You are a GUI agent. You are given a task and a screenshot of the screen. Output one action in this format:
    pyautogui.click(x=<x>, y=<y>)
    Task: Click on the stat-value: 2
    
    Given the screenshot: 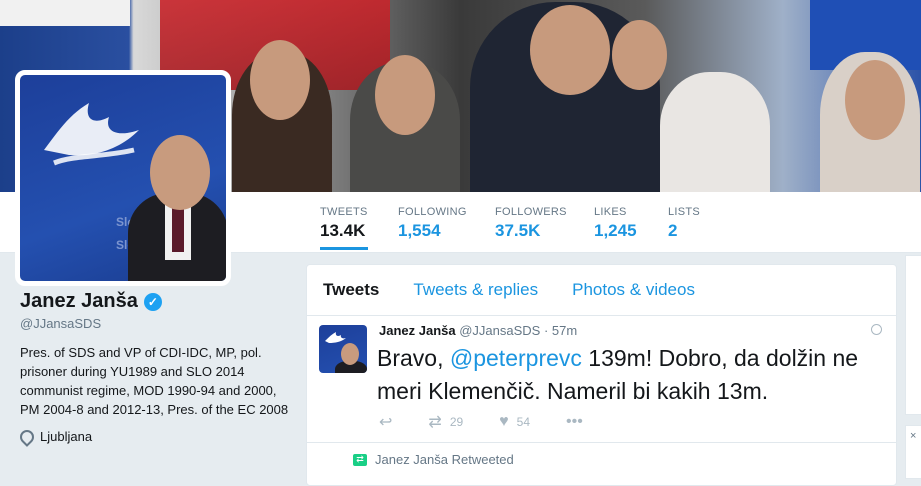 What is the action you would take?
    pyautogui.click(x=673, y=230)
    